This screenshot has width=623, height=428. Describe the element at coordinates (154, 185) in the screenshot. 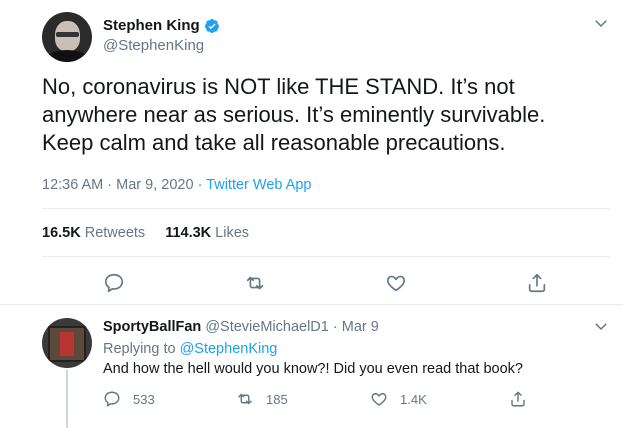

I see `tweet-date: Mar 9, 2020` at that location.